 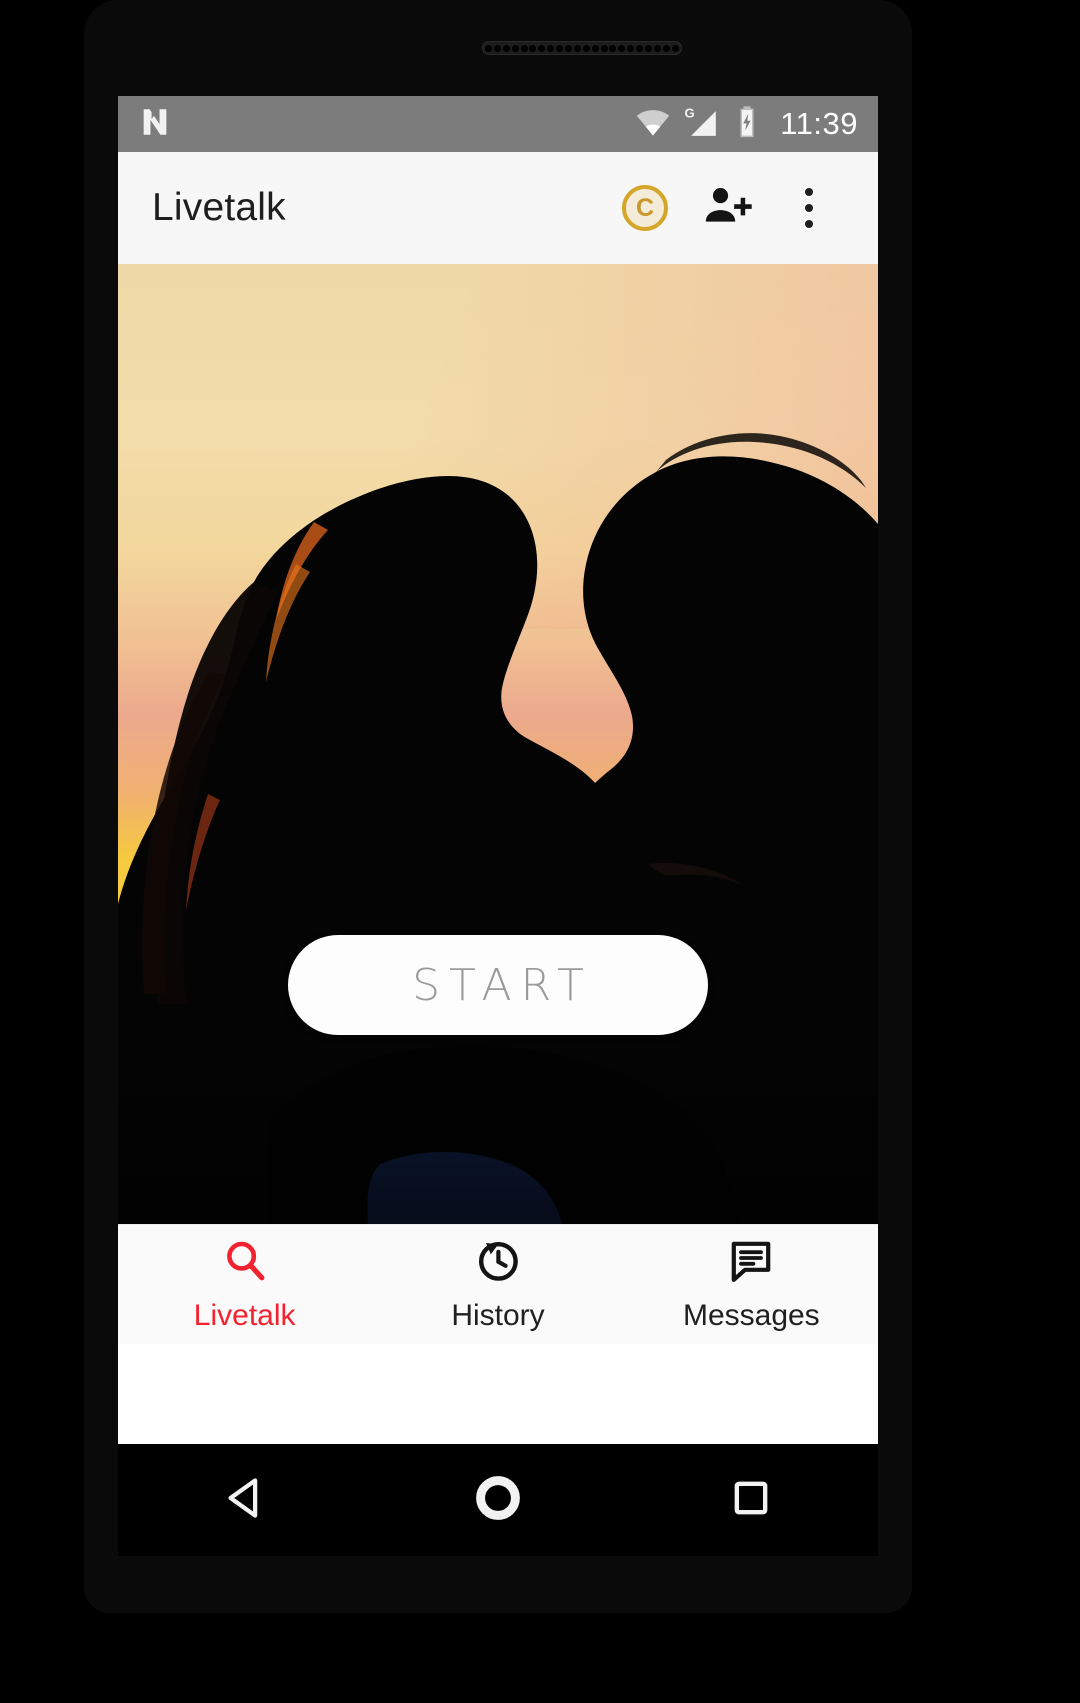 I want to click on history-icon, so click(x=498, y=1263).